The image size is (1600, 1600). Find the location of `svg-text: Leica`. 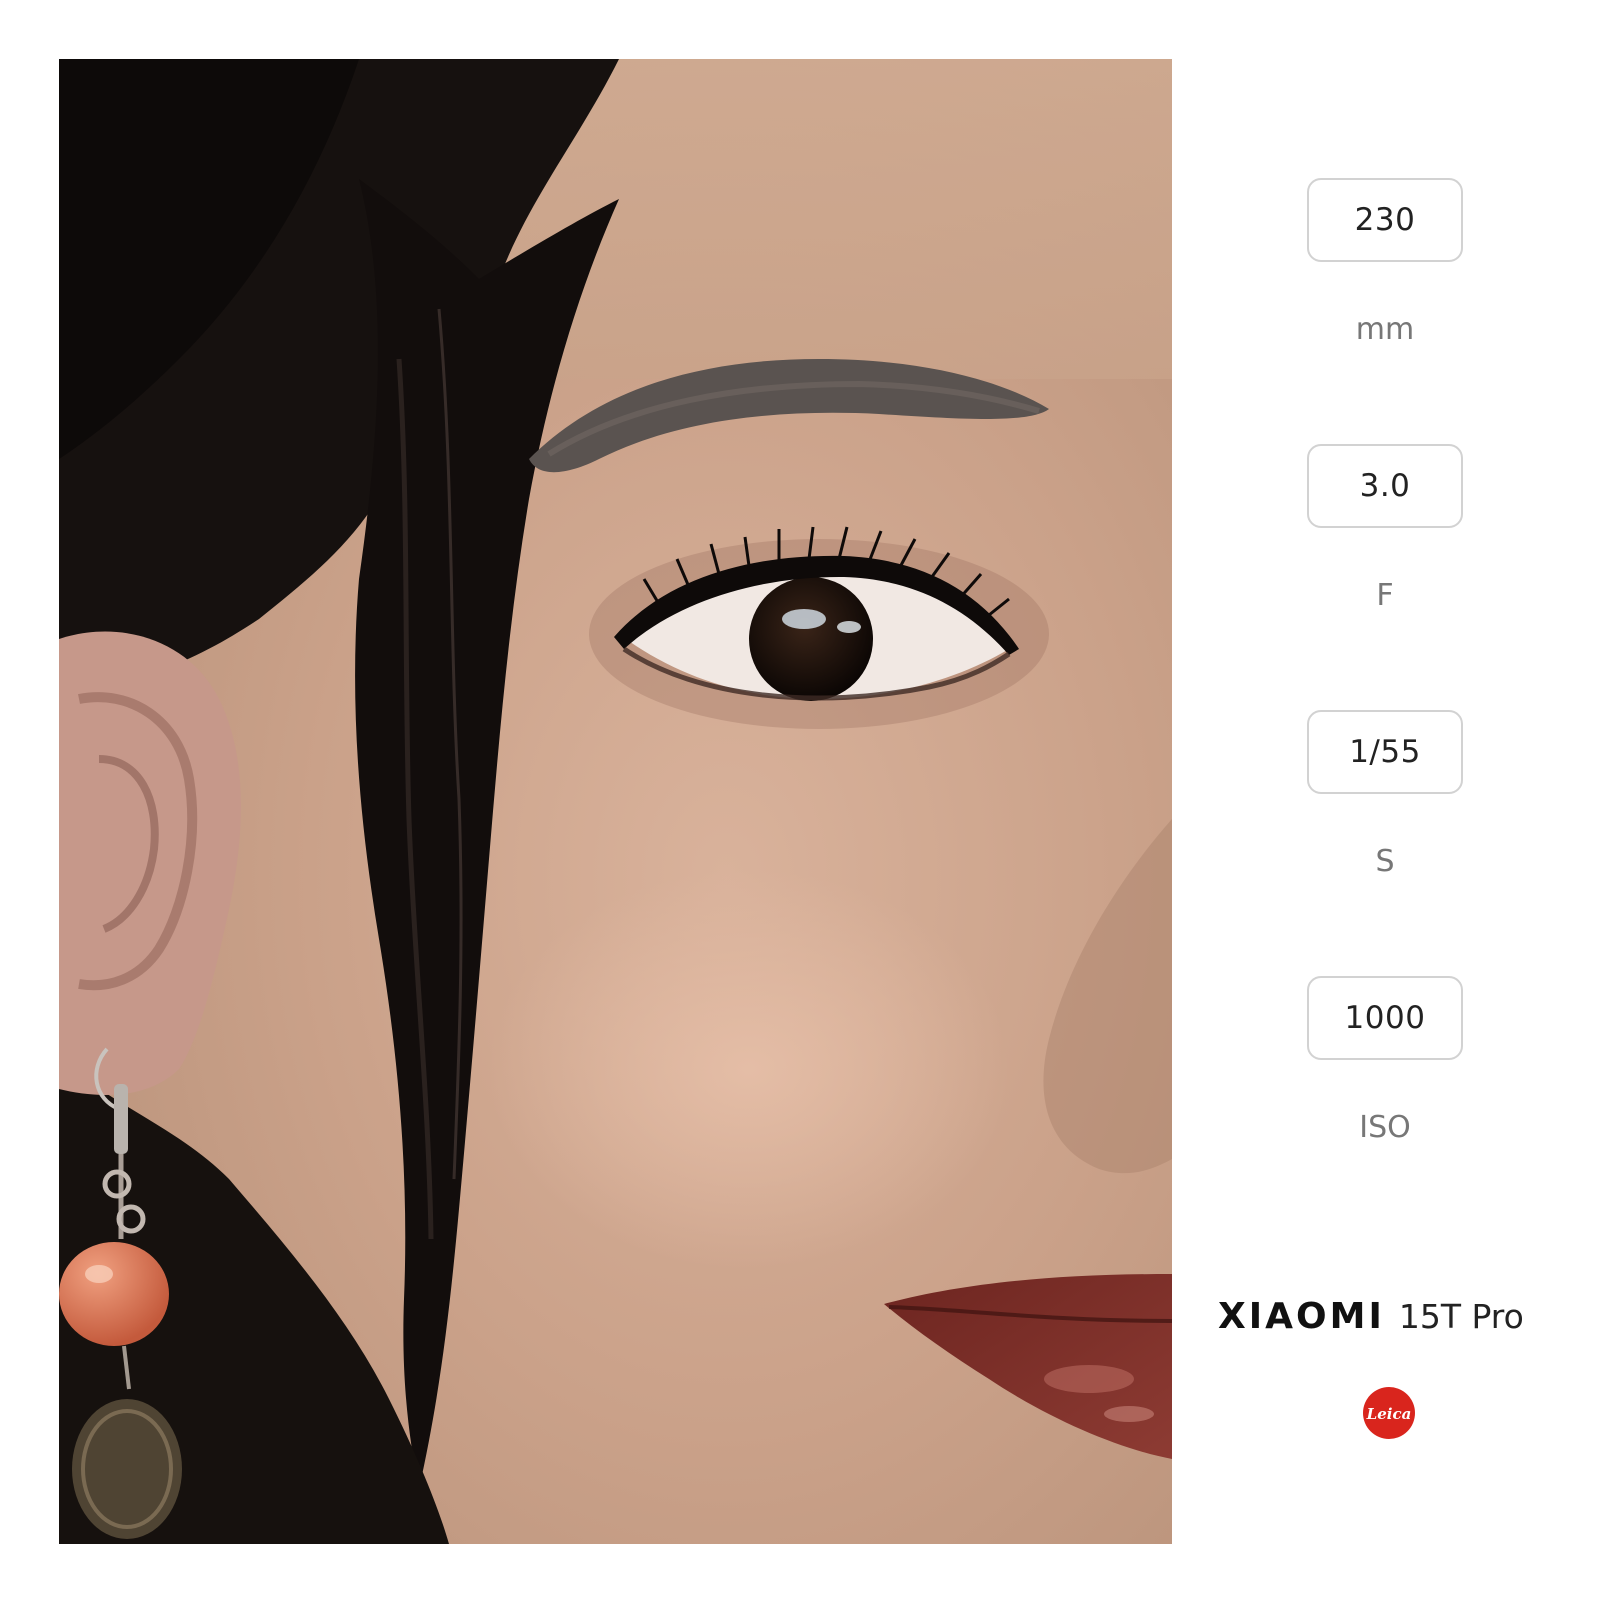

svg-text: Leica is located at coordinates (1389, 1414).